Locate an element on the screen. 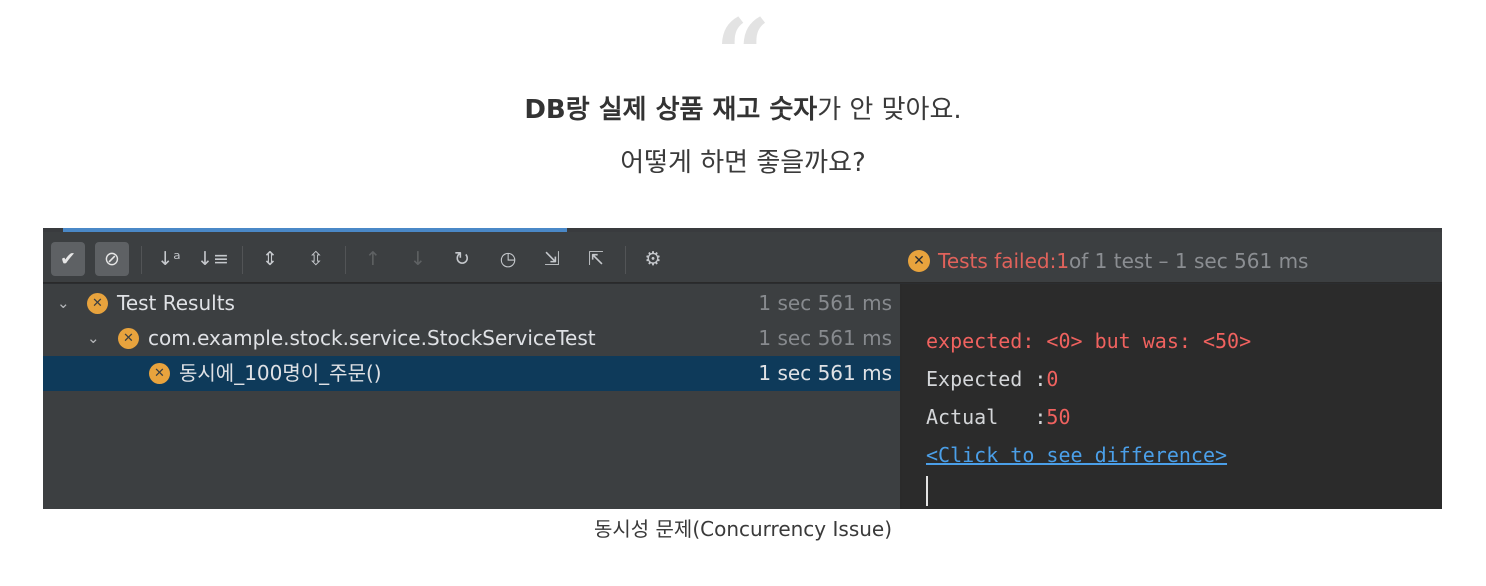  tree-row-label: 동시에_100명이_주문() is located at coordinates (280, 373).